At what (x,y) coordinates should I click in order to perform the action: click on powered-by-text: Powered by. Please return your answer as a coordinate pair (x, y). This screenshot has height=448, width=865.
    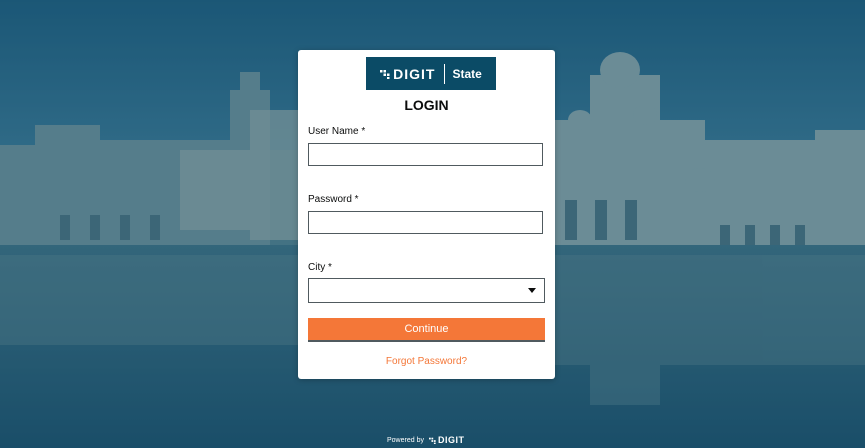
    Looking at the image, I should click on (405, 440).